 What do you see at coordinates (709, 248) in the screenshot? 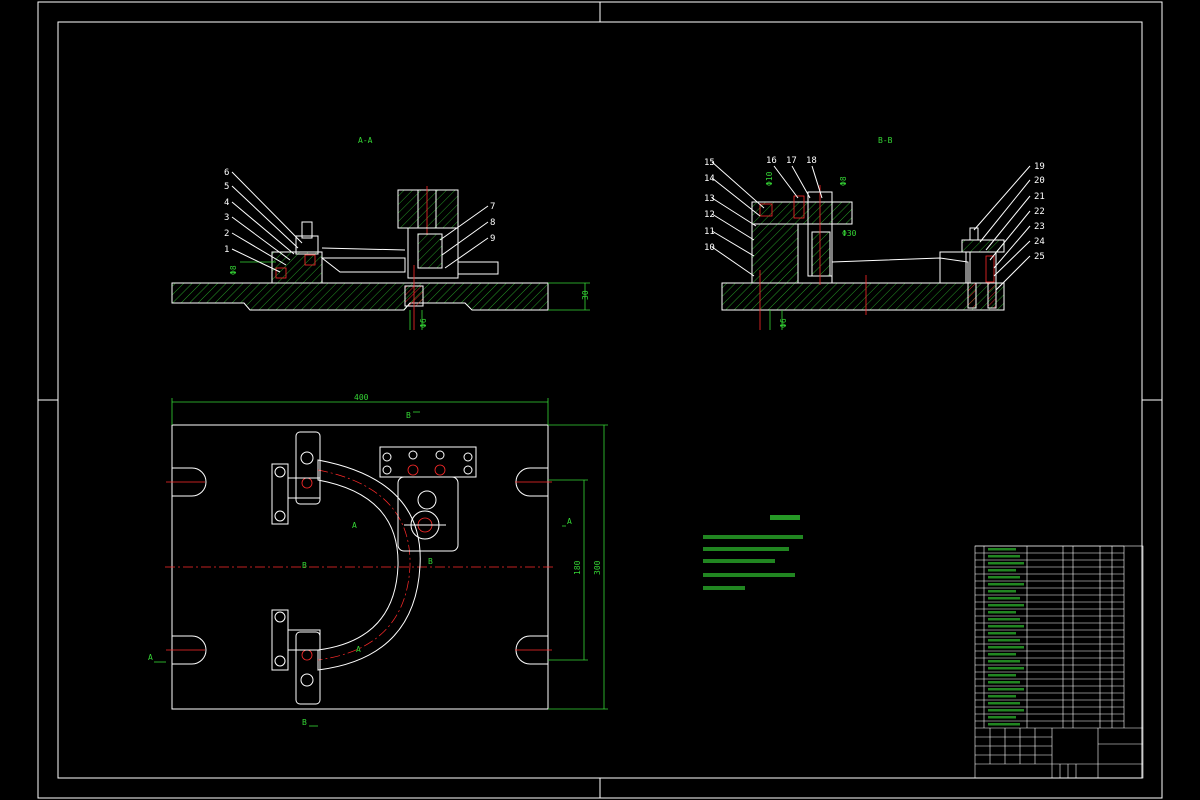
I see `svg-text: 10` at bounding box center [709, 248].